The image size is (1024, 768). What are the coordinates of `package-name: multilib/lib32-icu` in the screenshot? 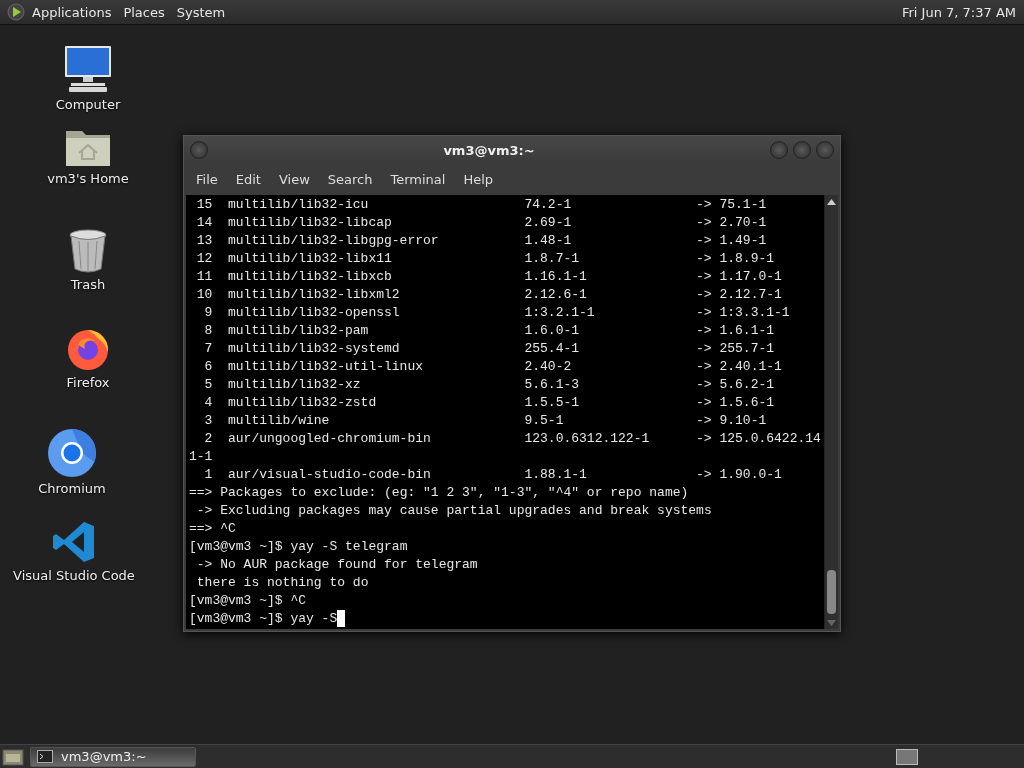 It's located at (299, 205).